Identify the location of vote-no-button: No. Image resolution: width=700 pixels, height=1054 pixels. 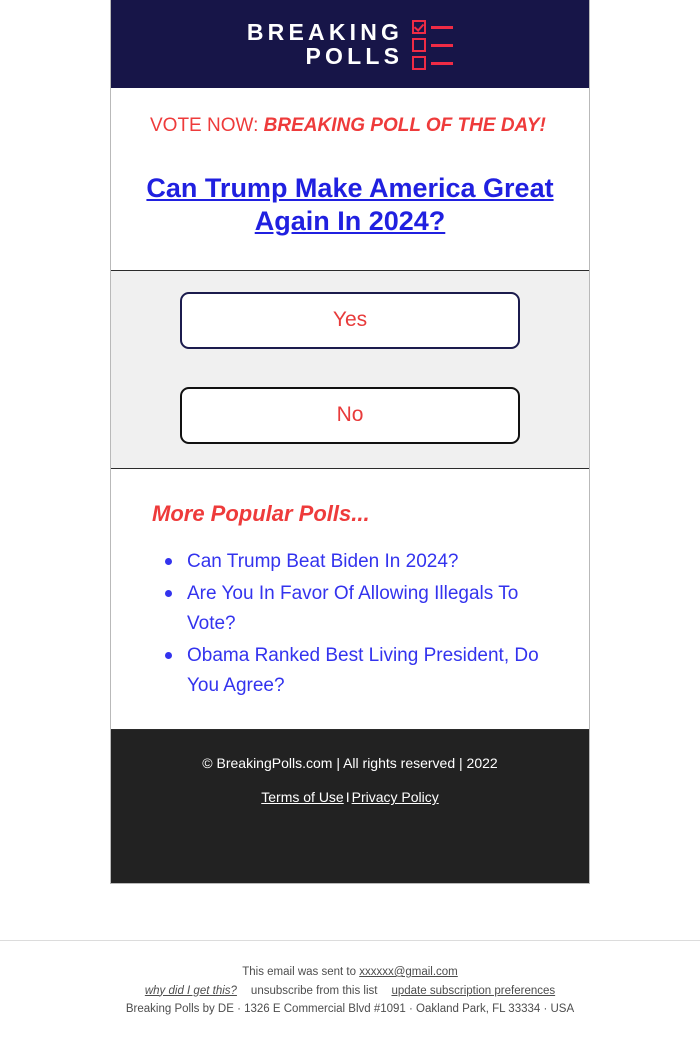
(350, 415).